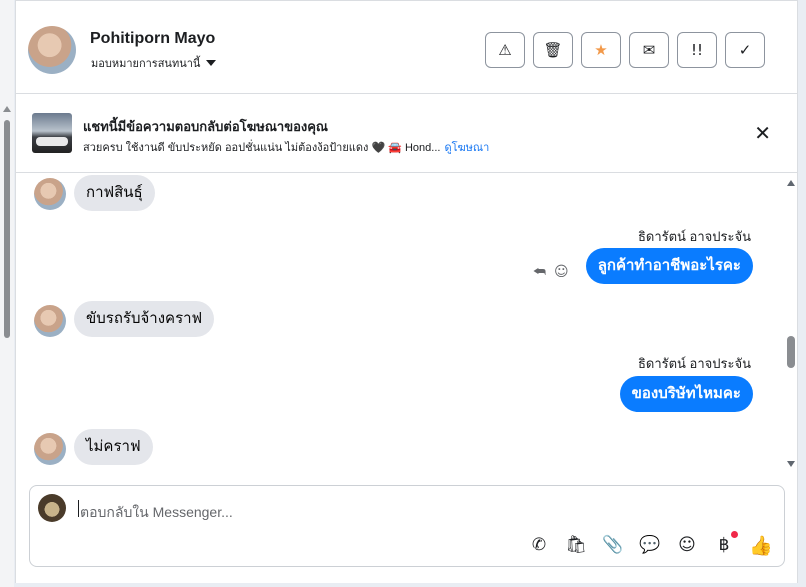 This screenshot has width=806, height=587. I want to click on trash-icon: 🗑, so click(553, 50).